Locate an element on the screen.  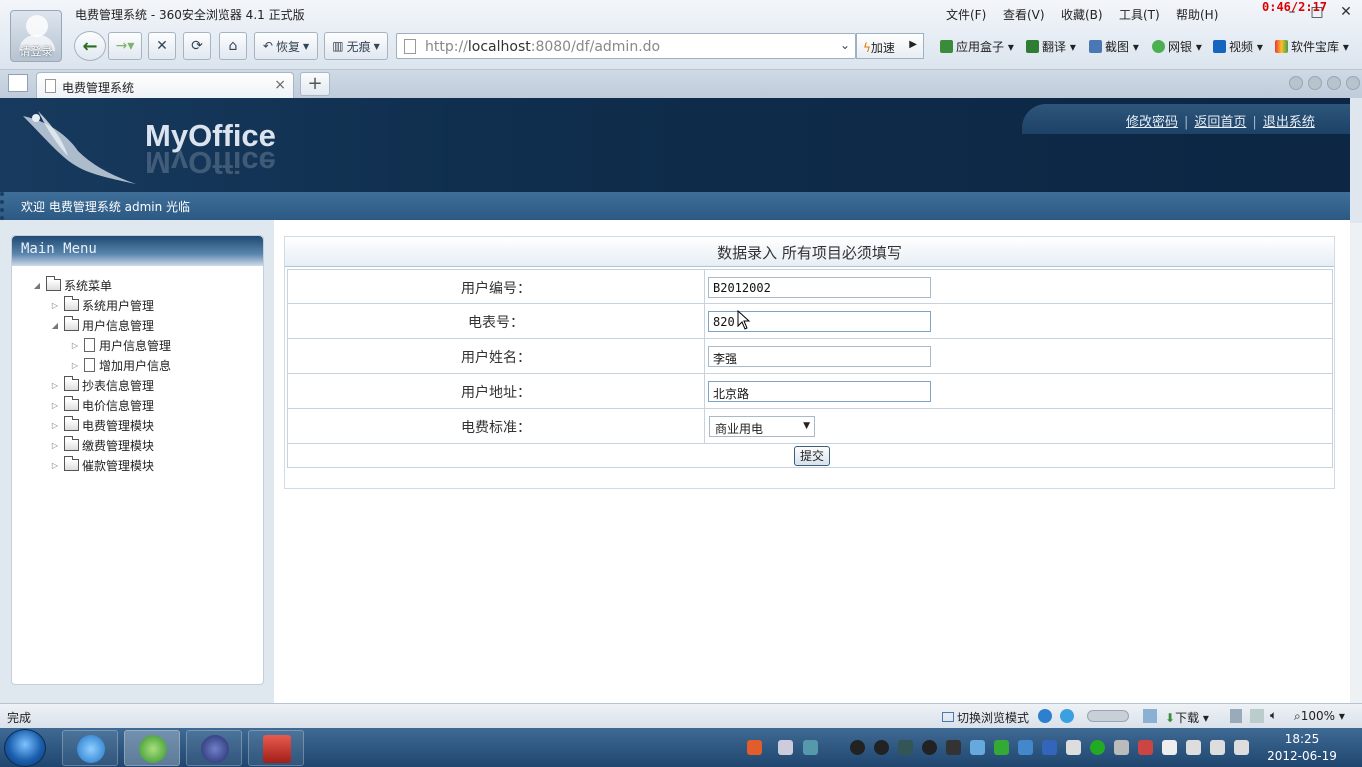
form-row-fee-standard: 电费标准： 商业用电 ▼ is located at coordinates (810, 426).